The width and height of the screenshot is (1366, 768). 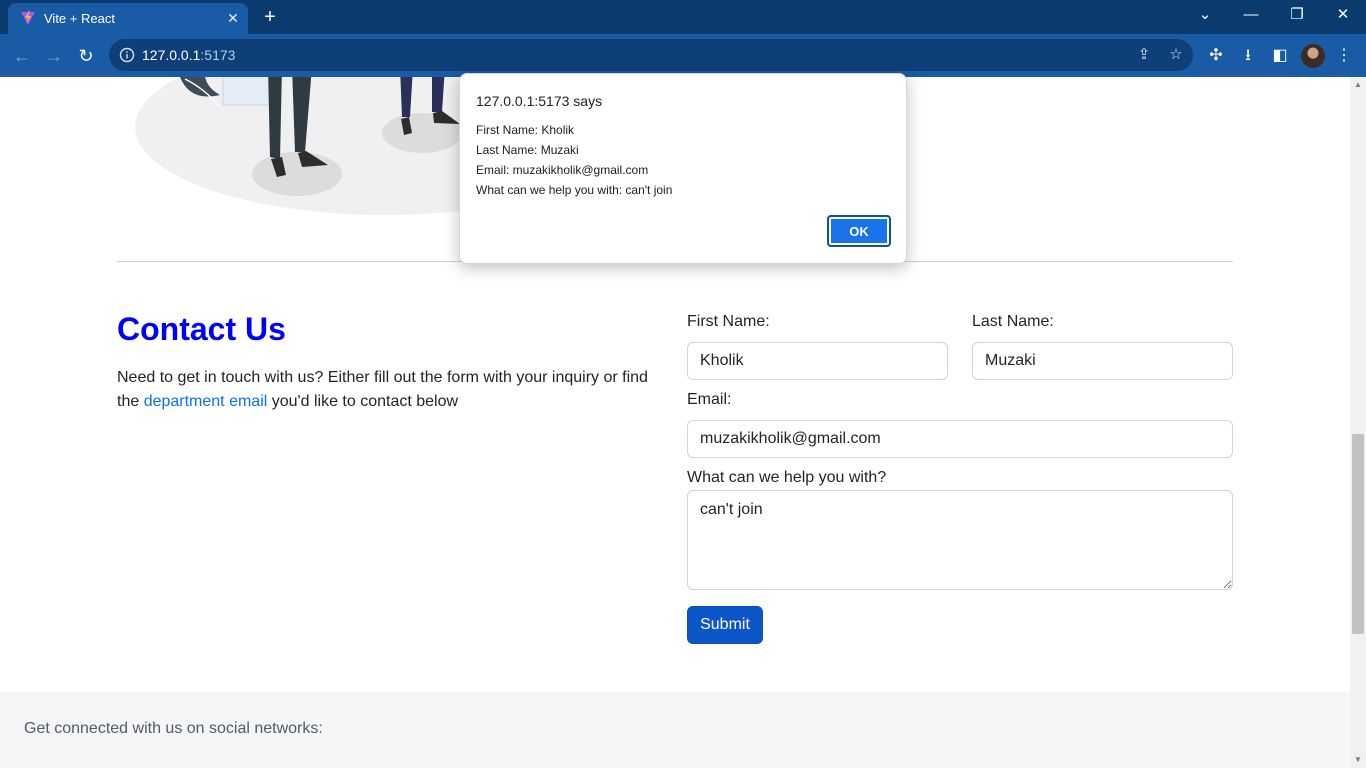 What do you see at coordinates (1205, 15) in the screenshot?
I see `tab-search-icon: ⌄` at bounding box center [1205, 15].